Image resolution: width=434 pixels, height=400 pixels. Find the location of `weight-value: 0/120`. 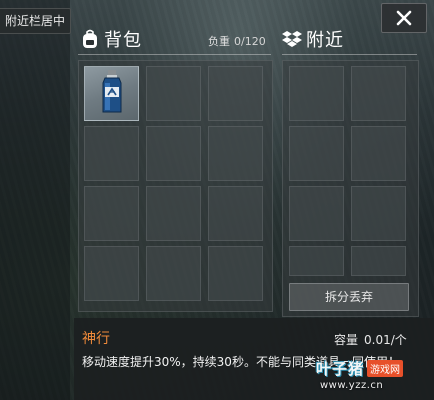

weight-value: 0/120 is located at coordinates (250, 41).